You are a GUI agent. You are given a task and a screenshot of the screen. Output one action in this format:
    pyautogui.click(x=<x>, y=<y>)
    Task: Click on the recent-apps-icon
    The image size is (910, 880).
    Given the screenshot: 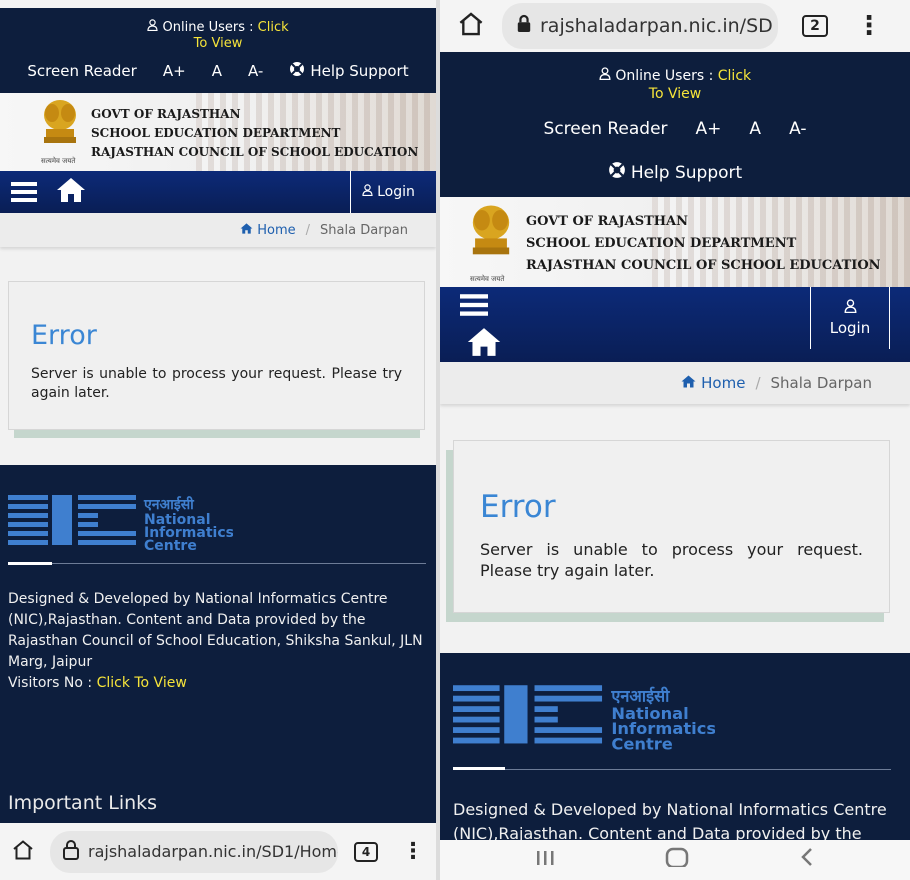 What is the action you would take?
    pyautogui.click(x=545, y=860)
    